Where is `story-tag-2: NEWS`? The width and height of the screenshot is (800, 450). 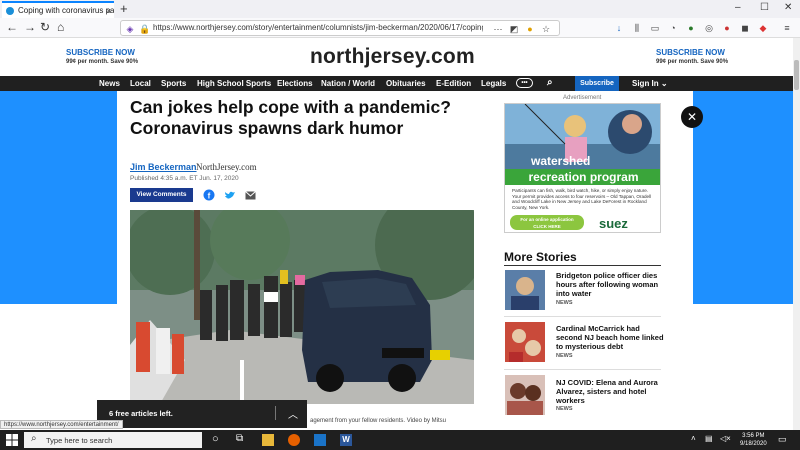
story-tag-2: NEWS is located at coordinates (564, 356).